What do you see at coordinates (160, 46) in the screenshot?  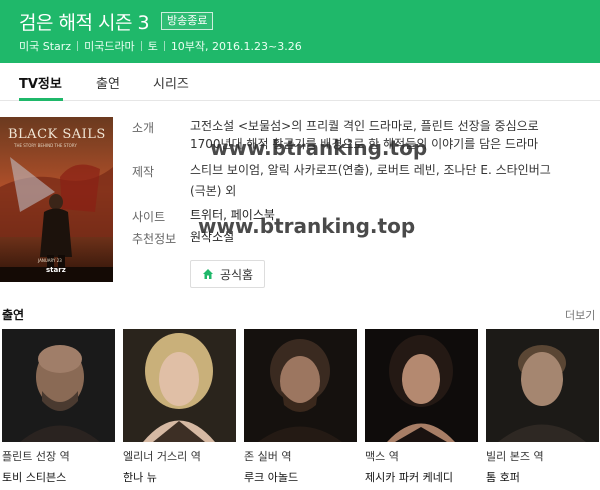 I see `program-meta: 미국 Starz 미국드라마 토 10부작, 2016.1.23~3.26` at bounding box center [160, 46].